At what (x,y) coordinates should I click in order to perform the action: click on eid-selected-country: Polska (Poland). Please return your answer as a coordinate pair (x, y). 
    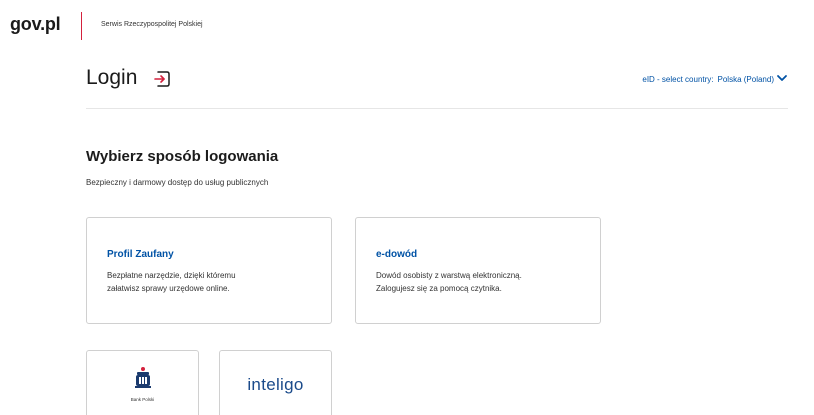
    Looking at the image, I should click on (745, 79).